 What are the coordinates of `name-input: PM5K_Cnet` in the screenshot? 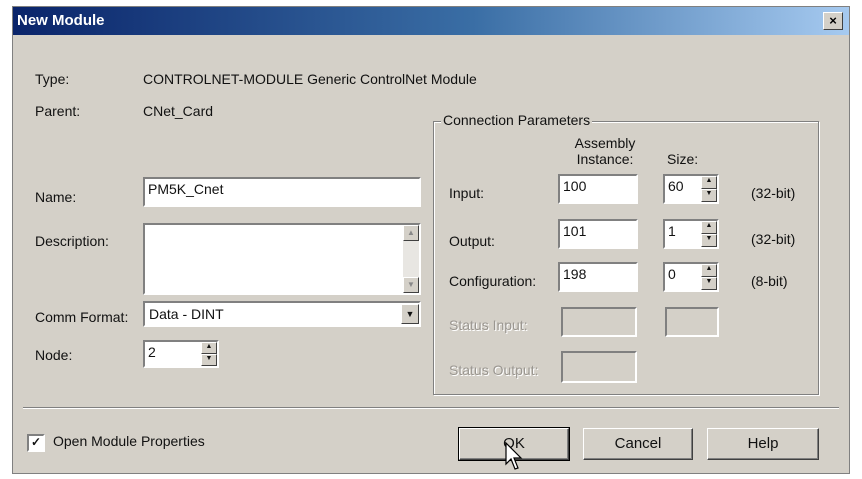 It's located at (282, 192).